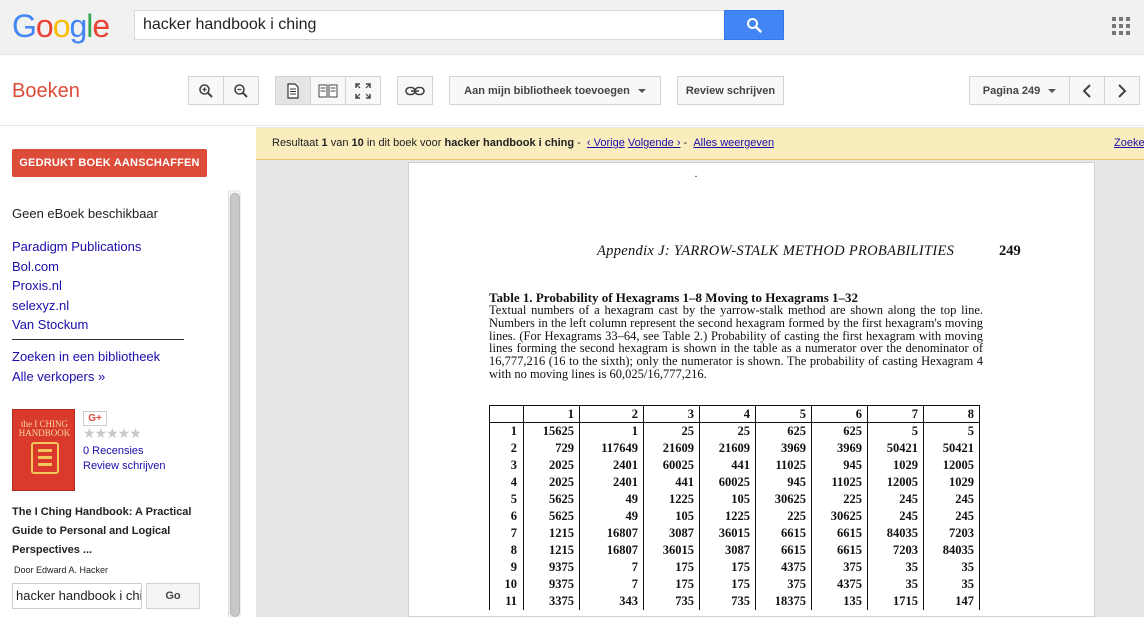  I want to click on book-cover: the I CHING HANDBOOK, so click(43, 450).